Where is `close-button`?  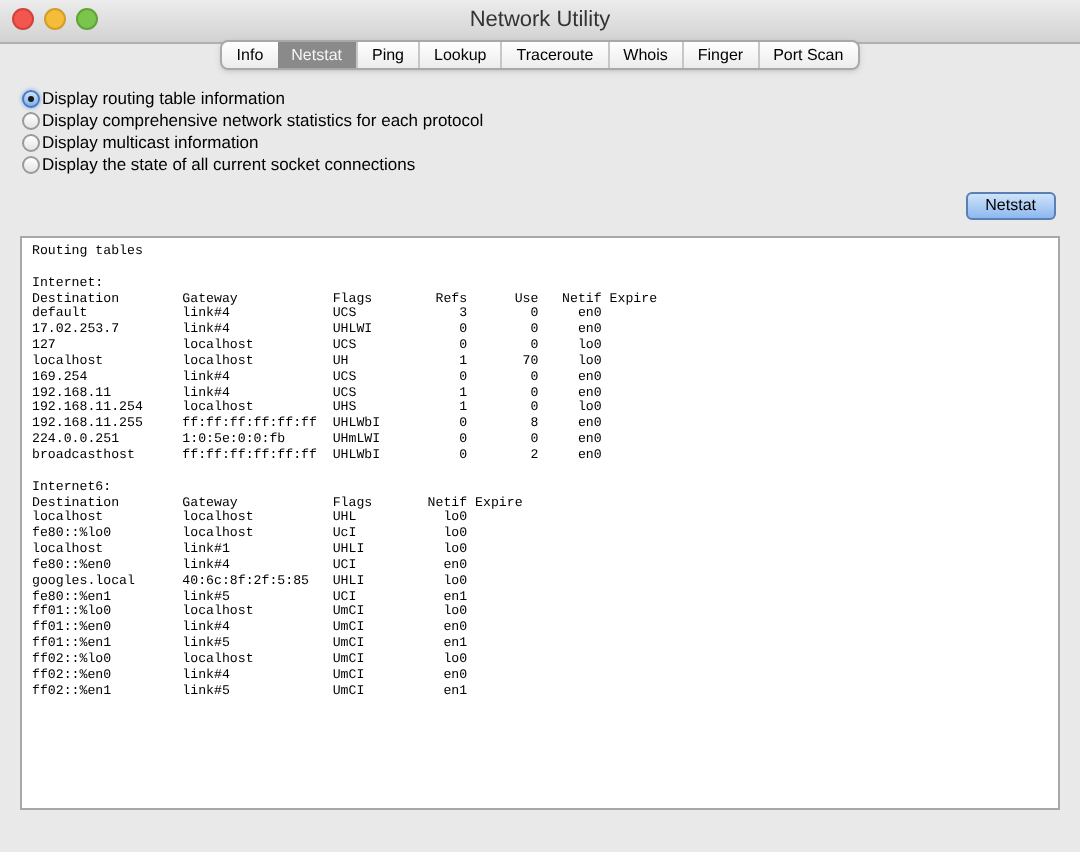
close-button is located at coordinates (23, 19).